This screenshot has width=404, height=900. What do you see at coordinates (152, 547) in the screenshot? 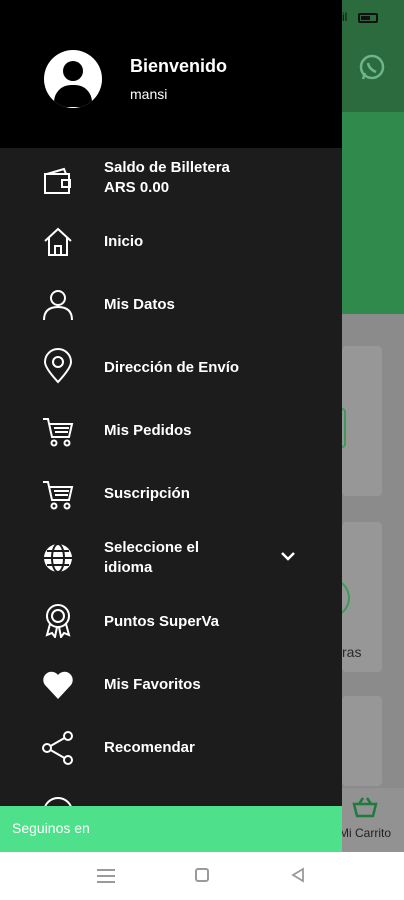
I see `menu-item-label: Seleccione el` at bounding box center [152, 547].